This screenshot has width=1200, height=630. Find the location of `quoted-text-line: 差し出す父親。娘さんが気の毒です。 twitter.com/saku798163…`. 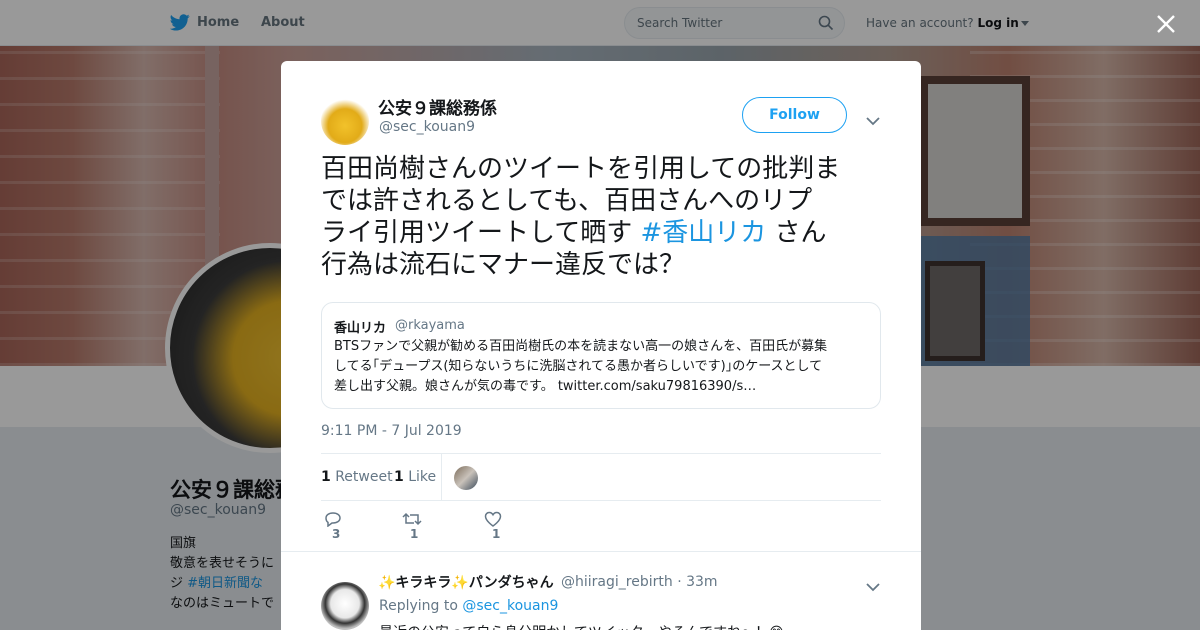

quoted-text-line: 差し出す父親。娘さんが気の毒です。 twitter.com/saku798163… is located at coordinates (545, 386).